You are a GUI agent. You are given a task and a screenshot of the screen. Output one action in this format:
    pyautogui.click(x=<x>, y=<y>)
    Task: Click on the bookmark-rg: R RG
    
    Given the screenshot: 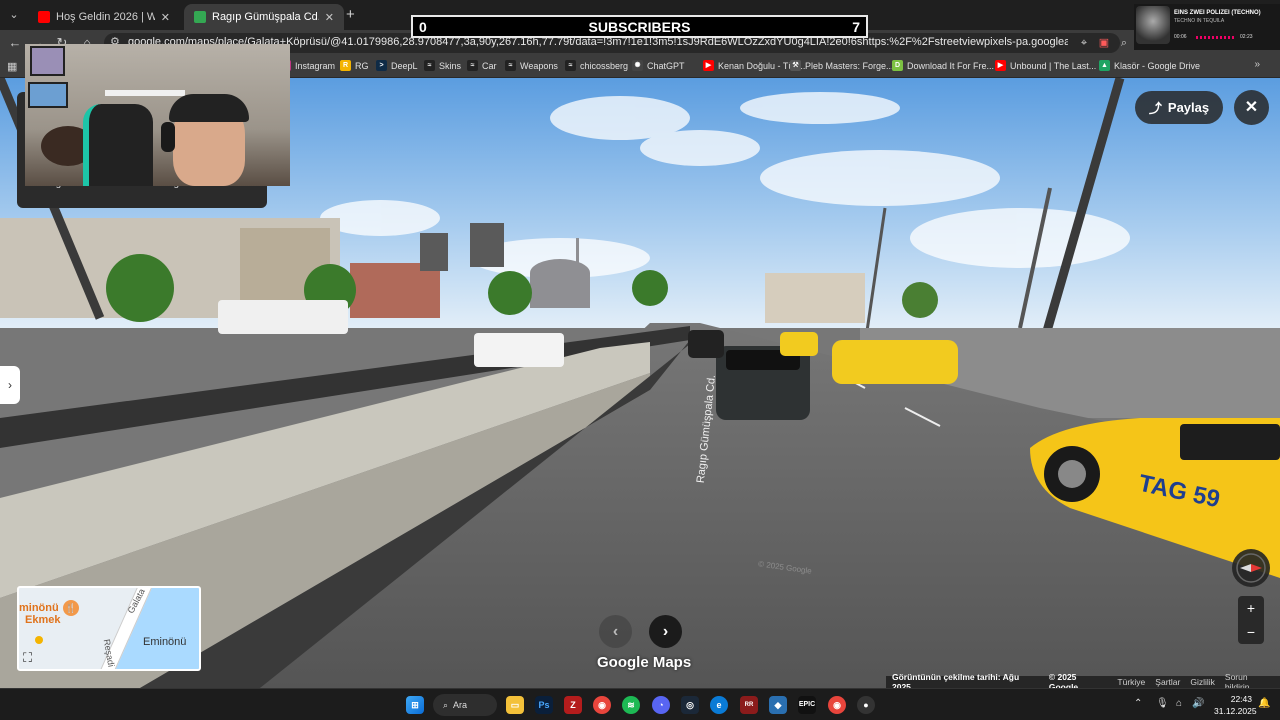 What is the action you would take?
    pyautogui.click(x=354, y=65)
    